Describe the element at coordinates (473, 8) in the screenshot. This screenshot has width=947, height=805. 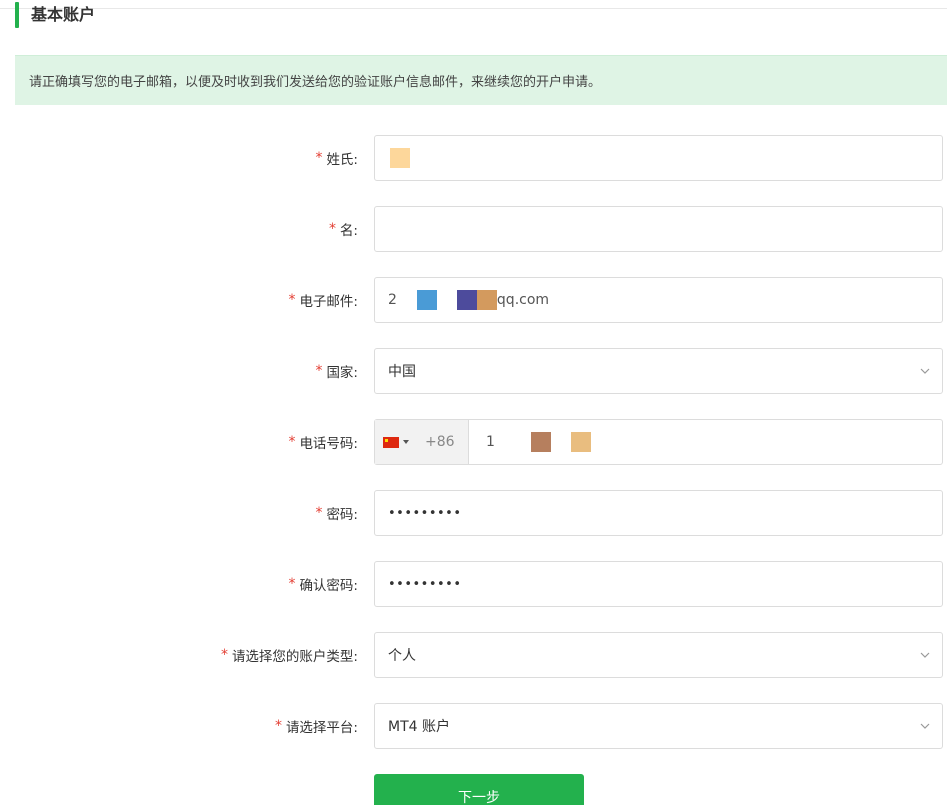
I see `top-divider` at that location.